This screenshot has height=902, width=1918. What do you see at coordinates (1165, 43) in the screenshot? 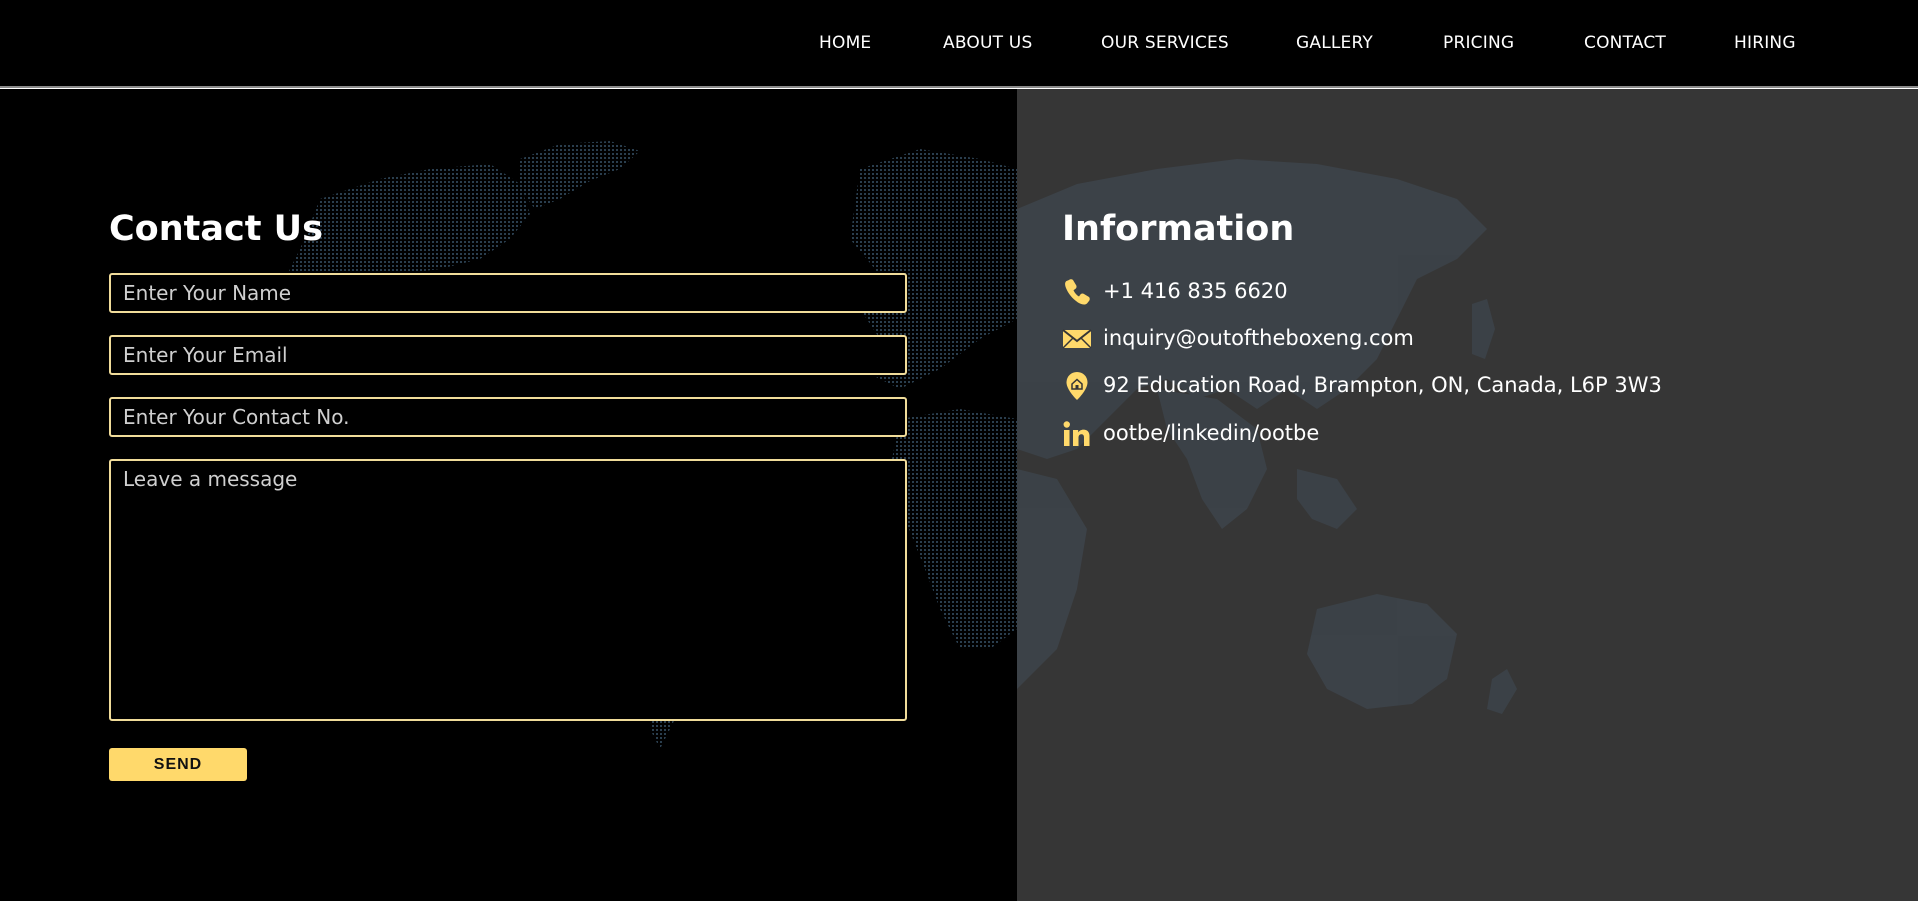
I see `nav-our-services: OUR SERVICES` at bounding box center [1165, 43].